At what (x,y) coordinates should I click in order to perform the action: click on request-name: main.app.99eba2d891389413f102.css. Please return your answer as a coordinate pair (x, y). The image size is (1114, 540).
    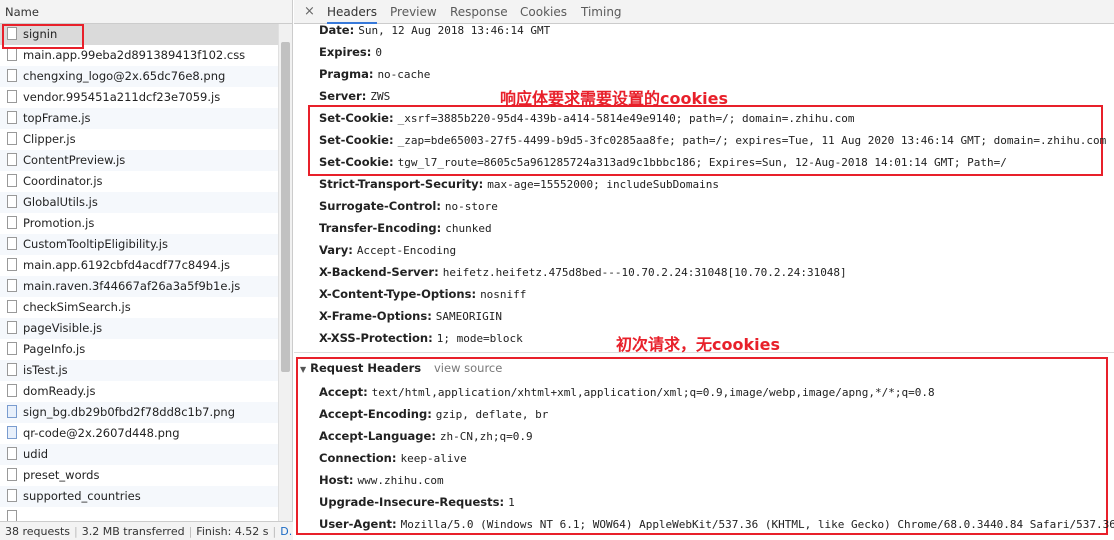
    Looking at the image, I should click on (134, 55).